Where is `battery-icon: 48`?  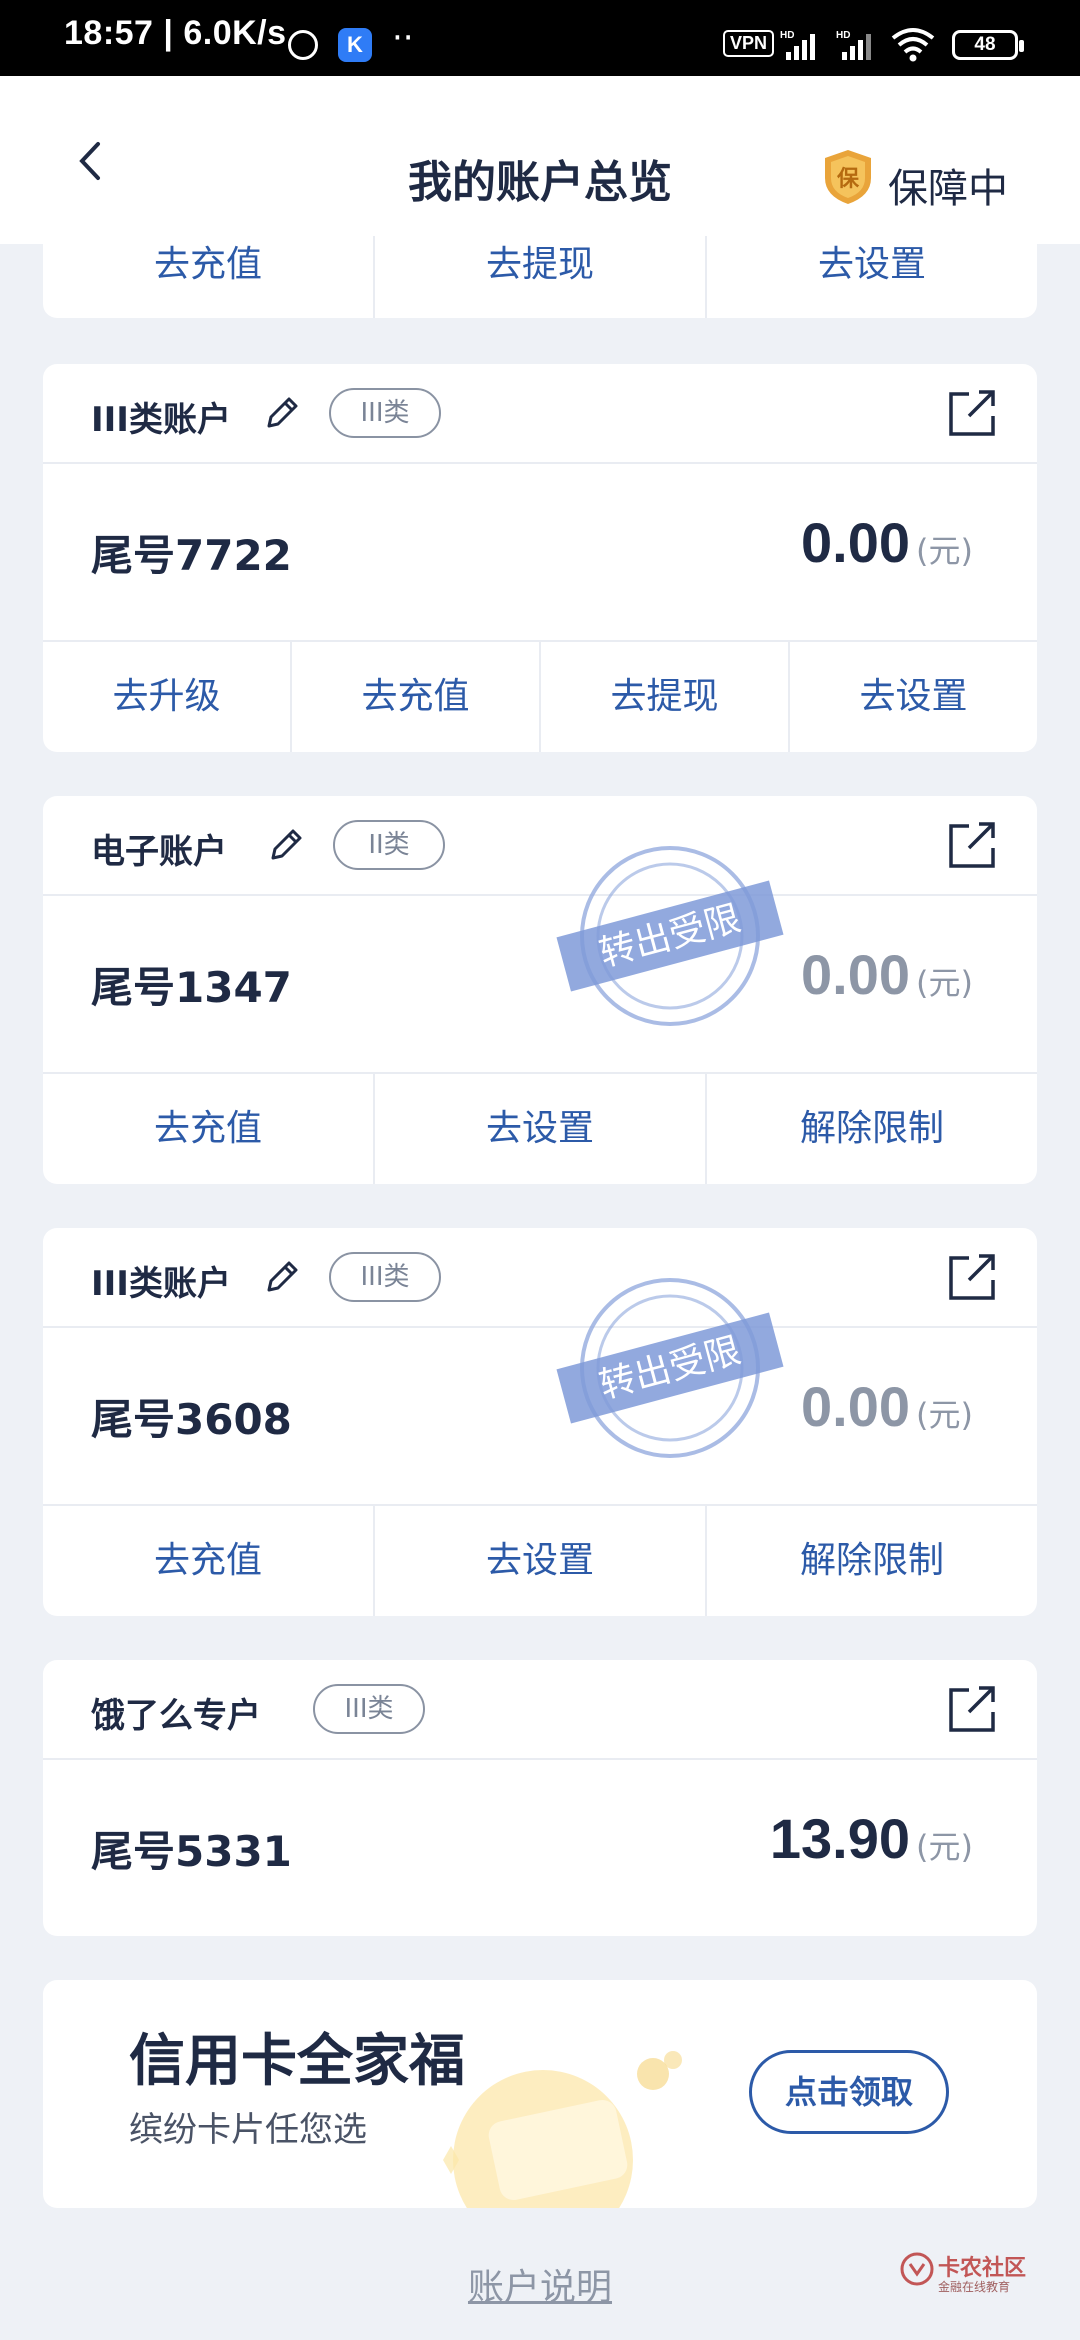 battery-icon: 48 is located at coordinates (988, 45).